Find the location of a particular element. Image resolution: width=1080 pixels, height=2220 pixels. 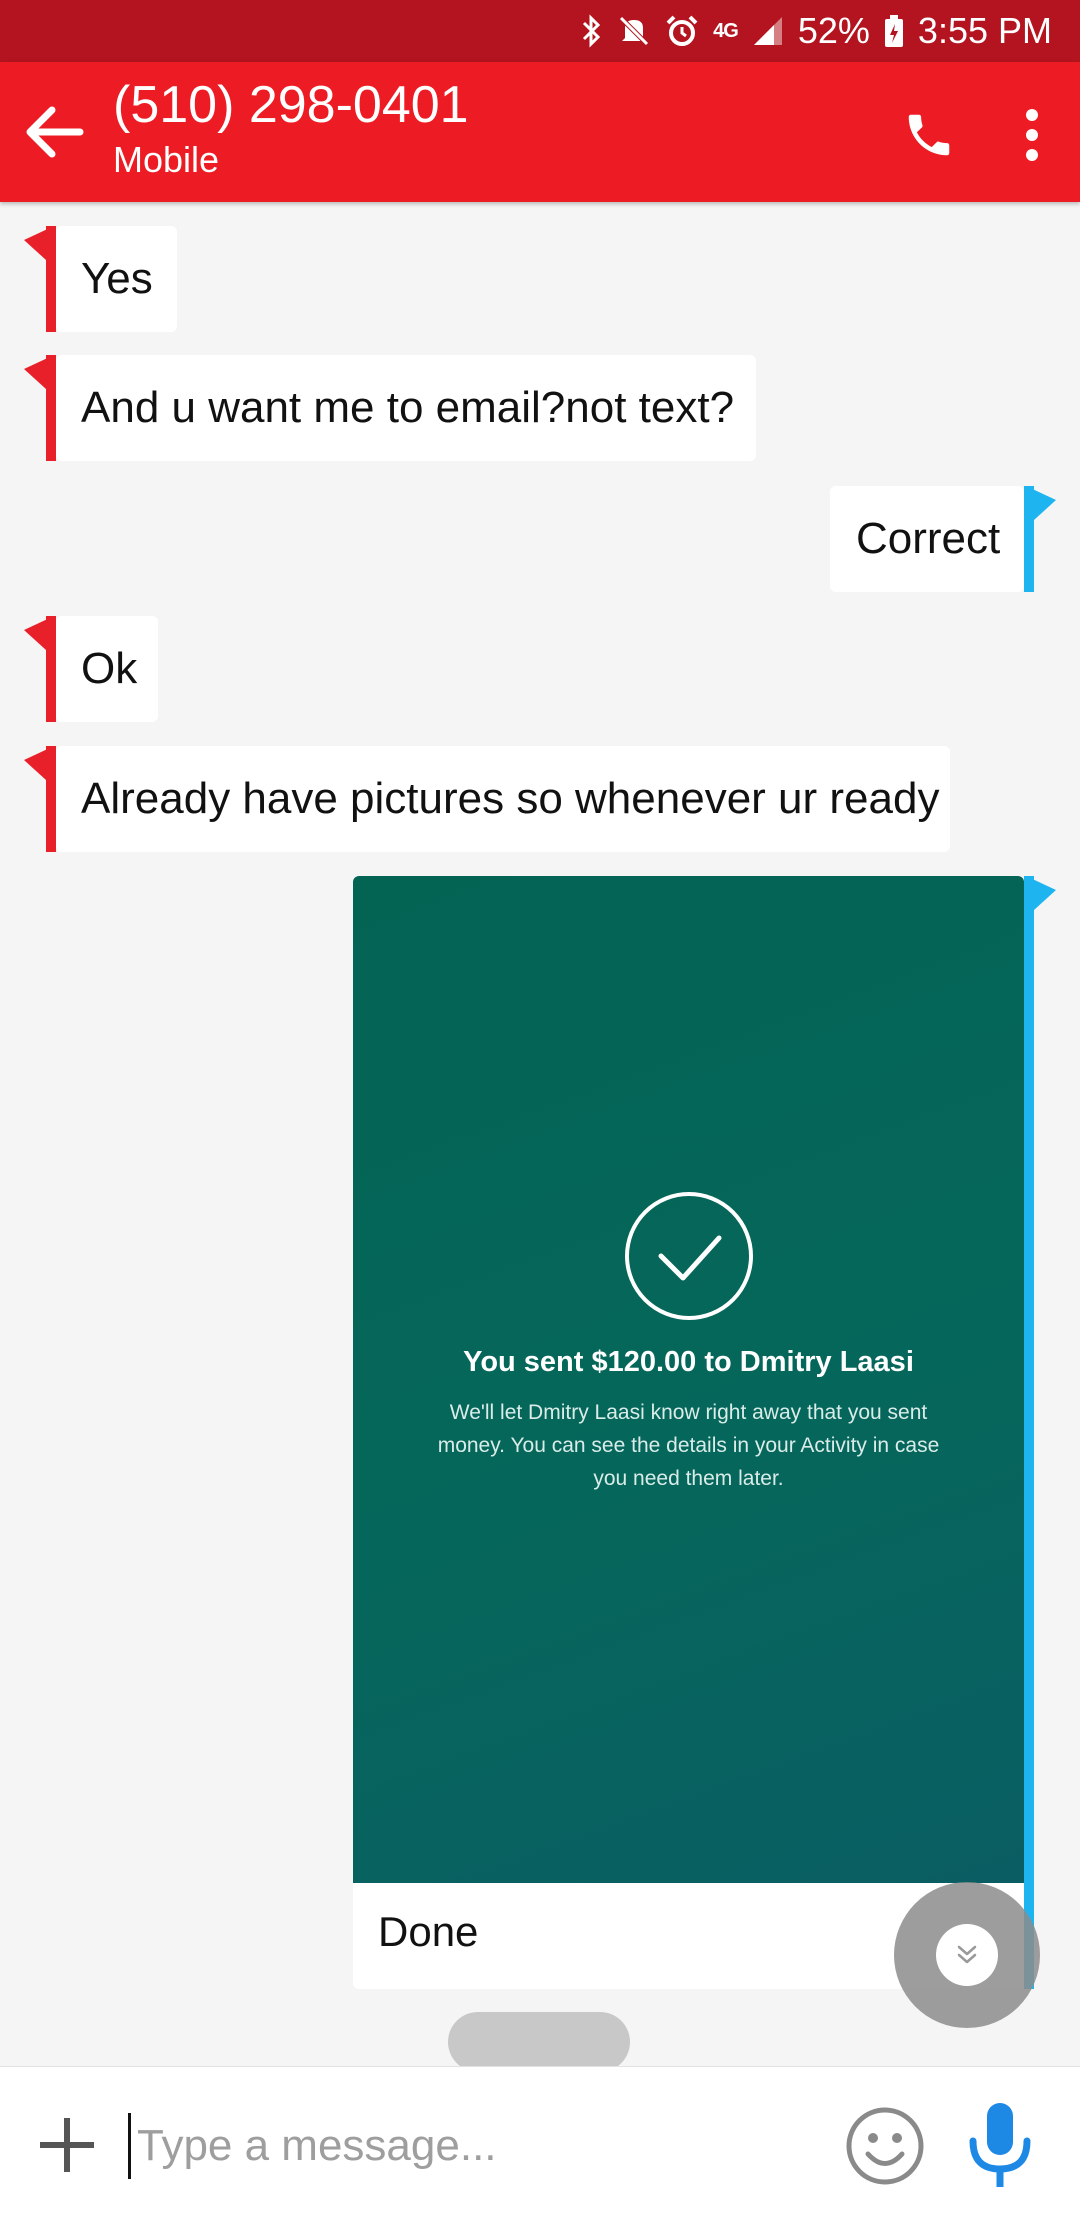

microphone-icon is located at coordinates (1000, 2145).